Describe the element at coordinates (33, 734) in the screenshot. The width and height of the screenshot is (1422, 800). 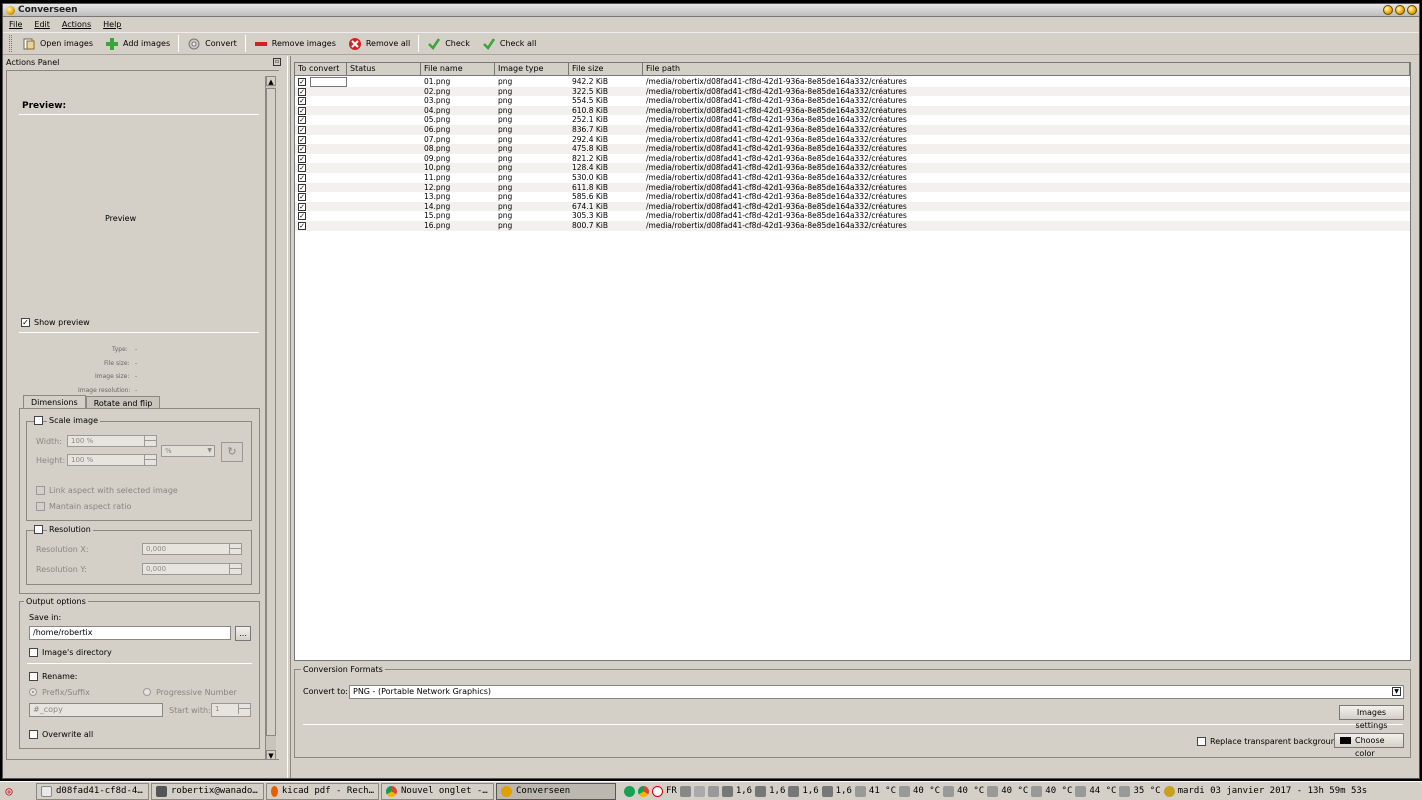
I see `overwrite-all-checkbox` at that location.